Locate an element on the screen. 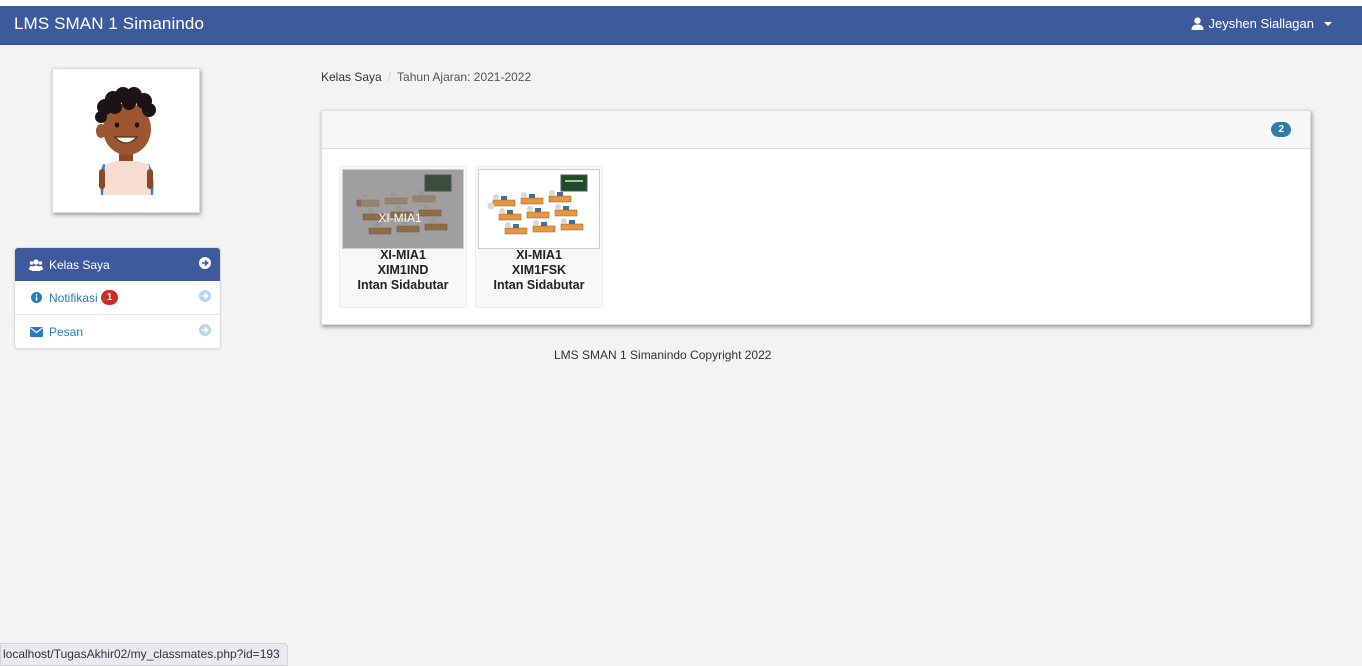 Image resolution: width=1362 pixels, height=666 pixels. brand-title: LMS SMAN 1 Simanindo is located at coordinates (109, 24).